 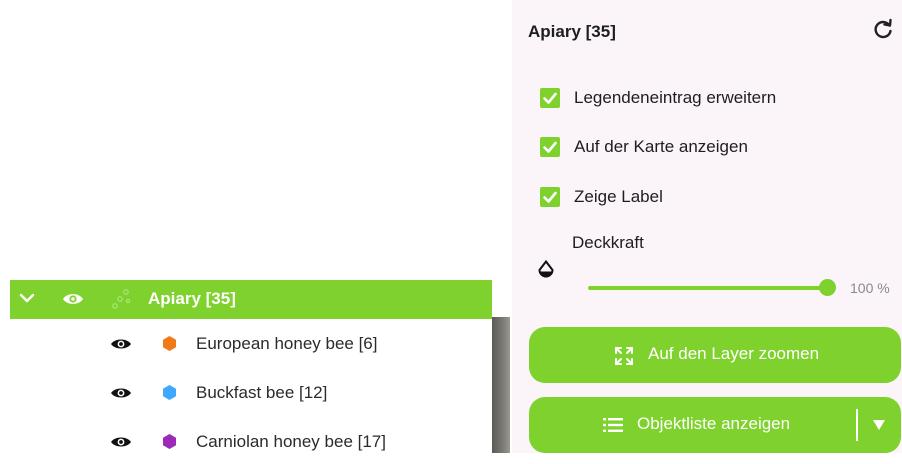 What do you see at coordinates (857, 425) in the screenshot?
I see `button-divider` at bounding box center [857, 425].